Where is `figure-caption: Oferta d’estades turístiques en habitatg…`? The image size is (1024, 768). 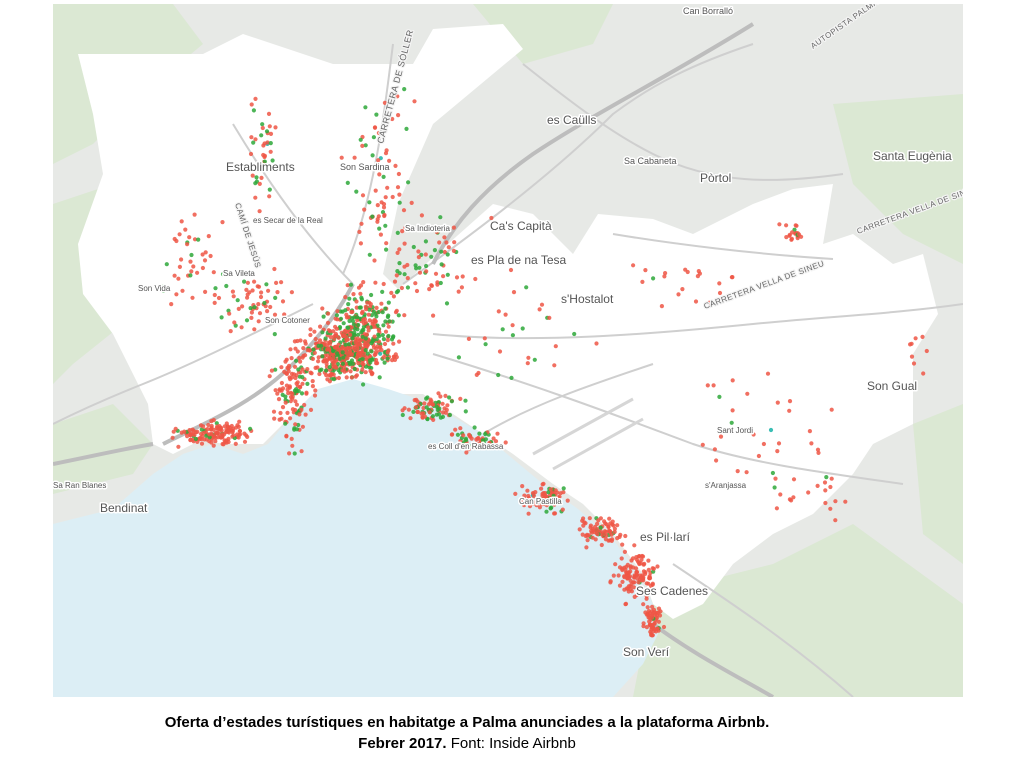
figure-caption: Oferta d’estades turístiques en habitatg… is located at coordinates (467, 733).